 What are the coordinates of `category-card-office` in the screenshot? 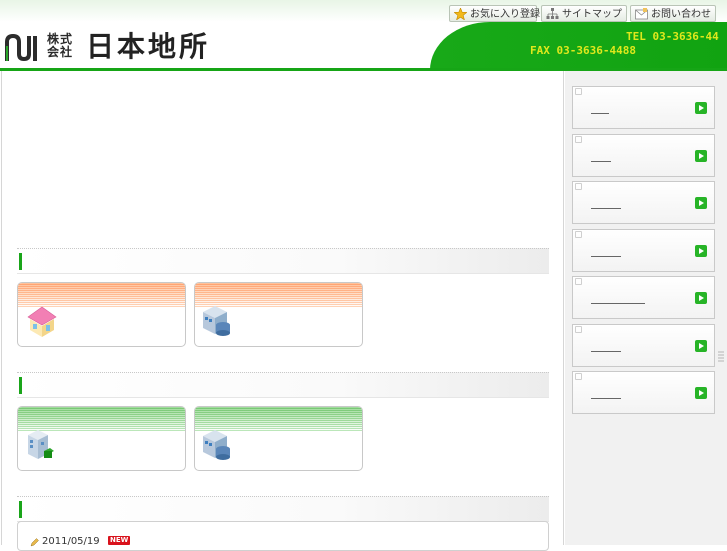 It's located at (101, 438).